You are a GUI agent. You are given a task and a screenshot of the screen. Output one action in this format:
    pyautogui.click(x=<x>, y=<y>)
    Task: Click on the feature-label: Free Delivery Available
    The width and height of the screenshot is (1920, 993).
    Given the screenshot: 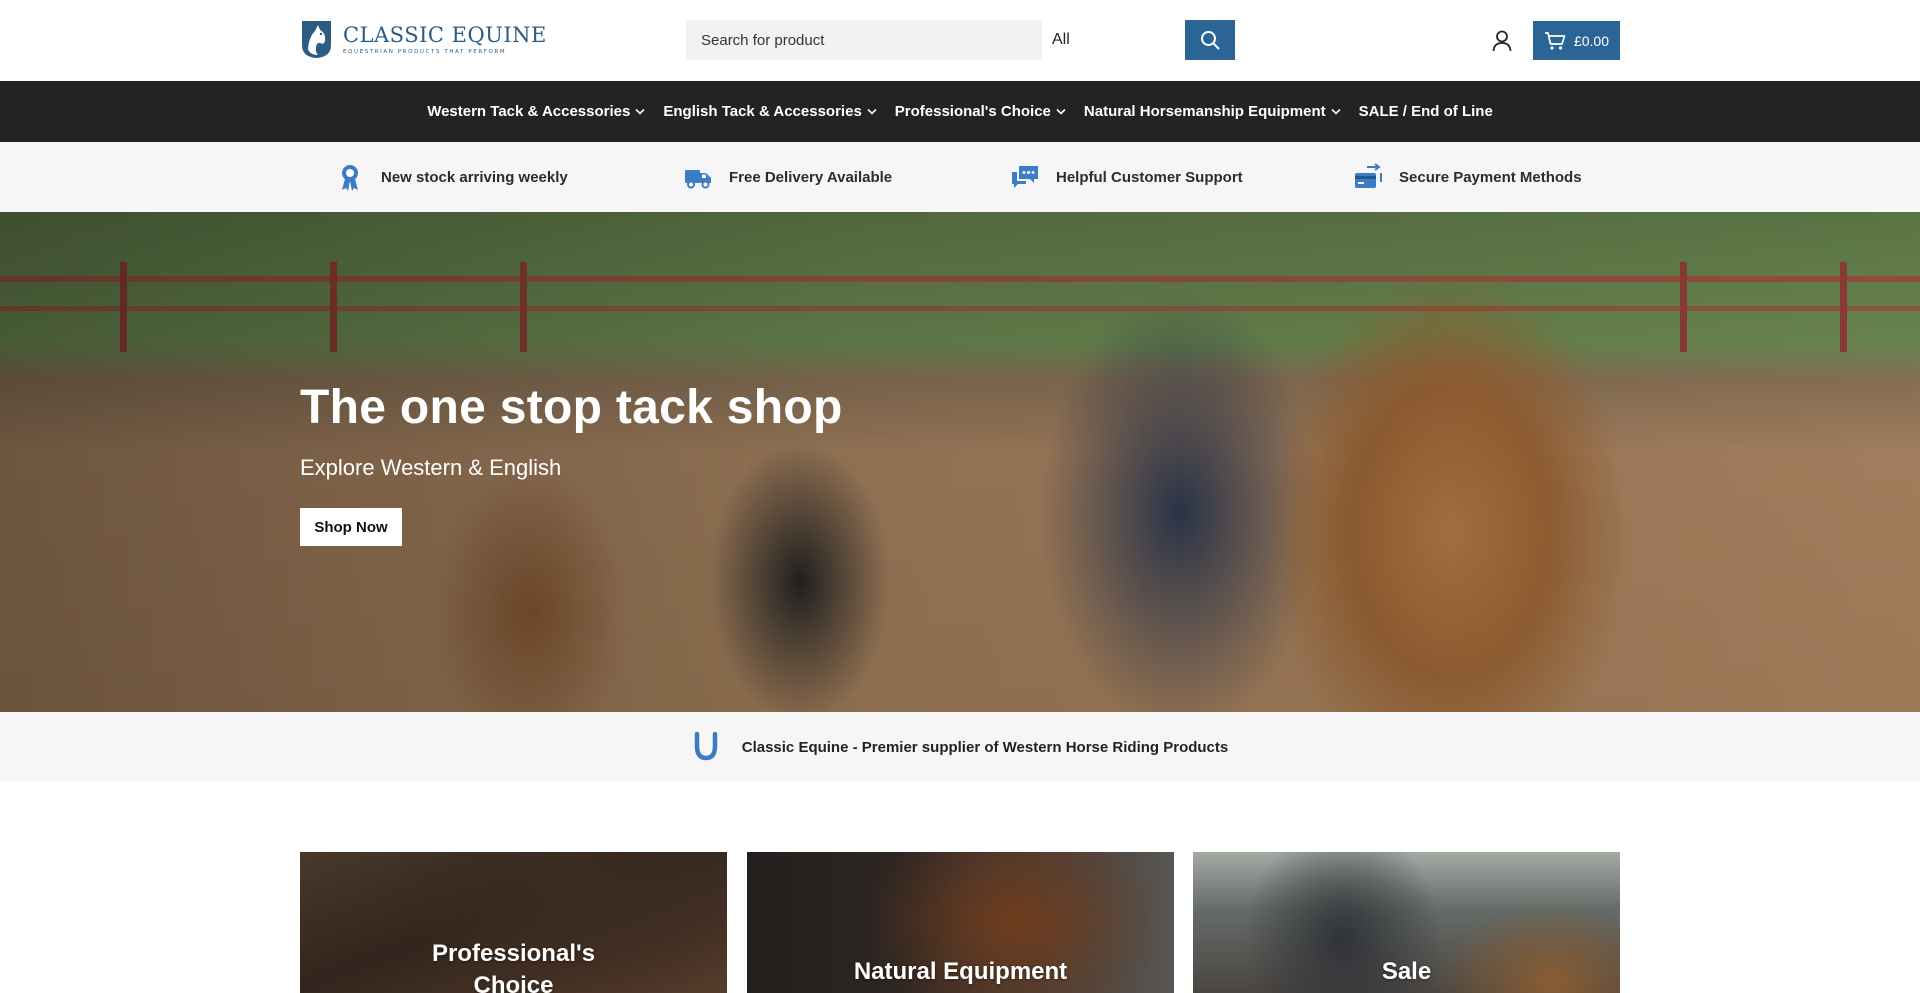 What is the action you would take?
    pyautogui.click(x=811, y=177)
    